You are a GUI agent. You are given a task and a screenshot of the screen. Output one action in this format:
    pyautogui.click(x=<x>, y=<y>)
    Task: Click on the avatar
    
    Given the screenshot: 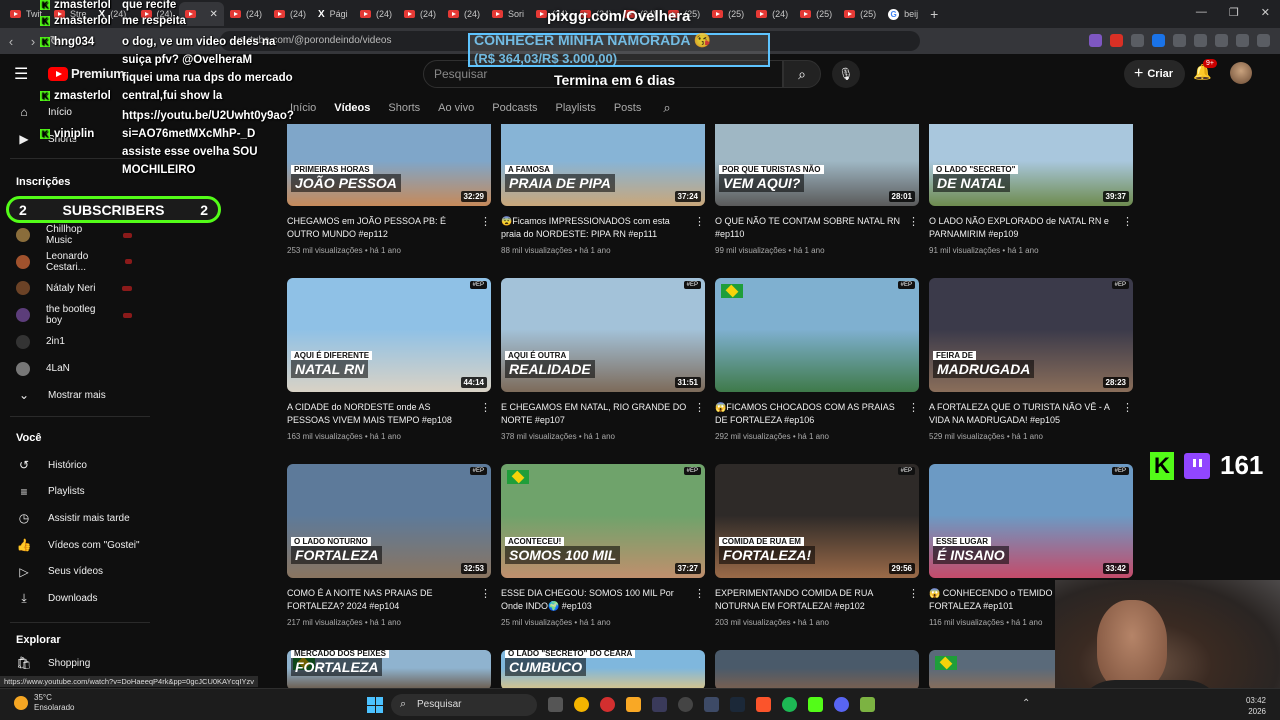 What is the action you would take?
    pyautogui.click(x=1241, y=73)
    